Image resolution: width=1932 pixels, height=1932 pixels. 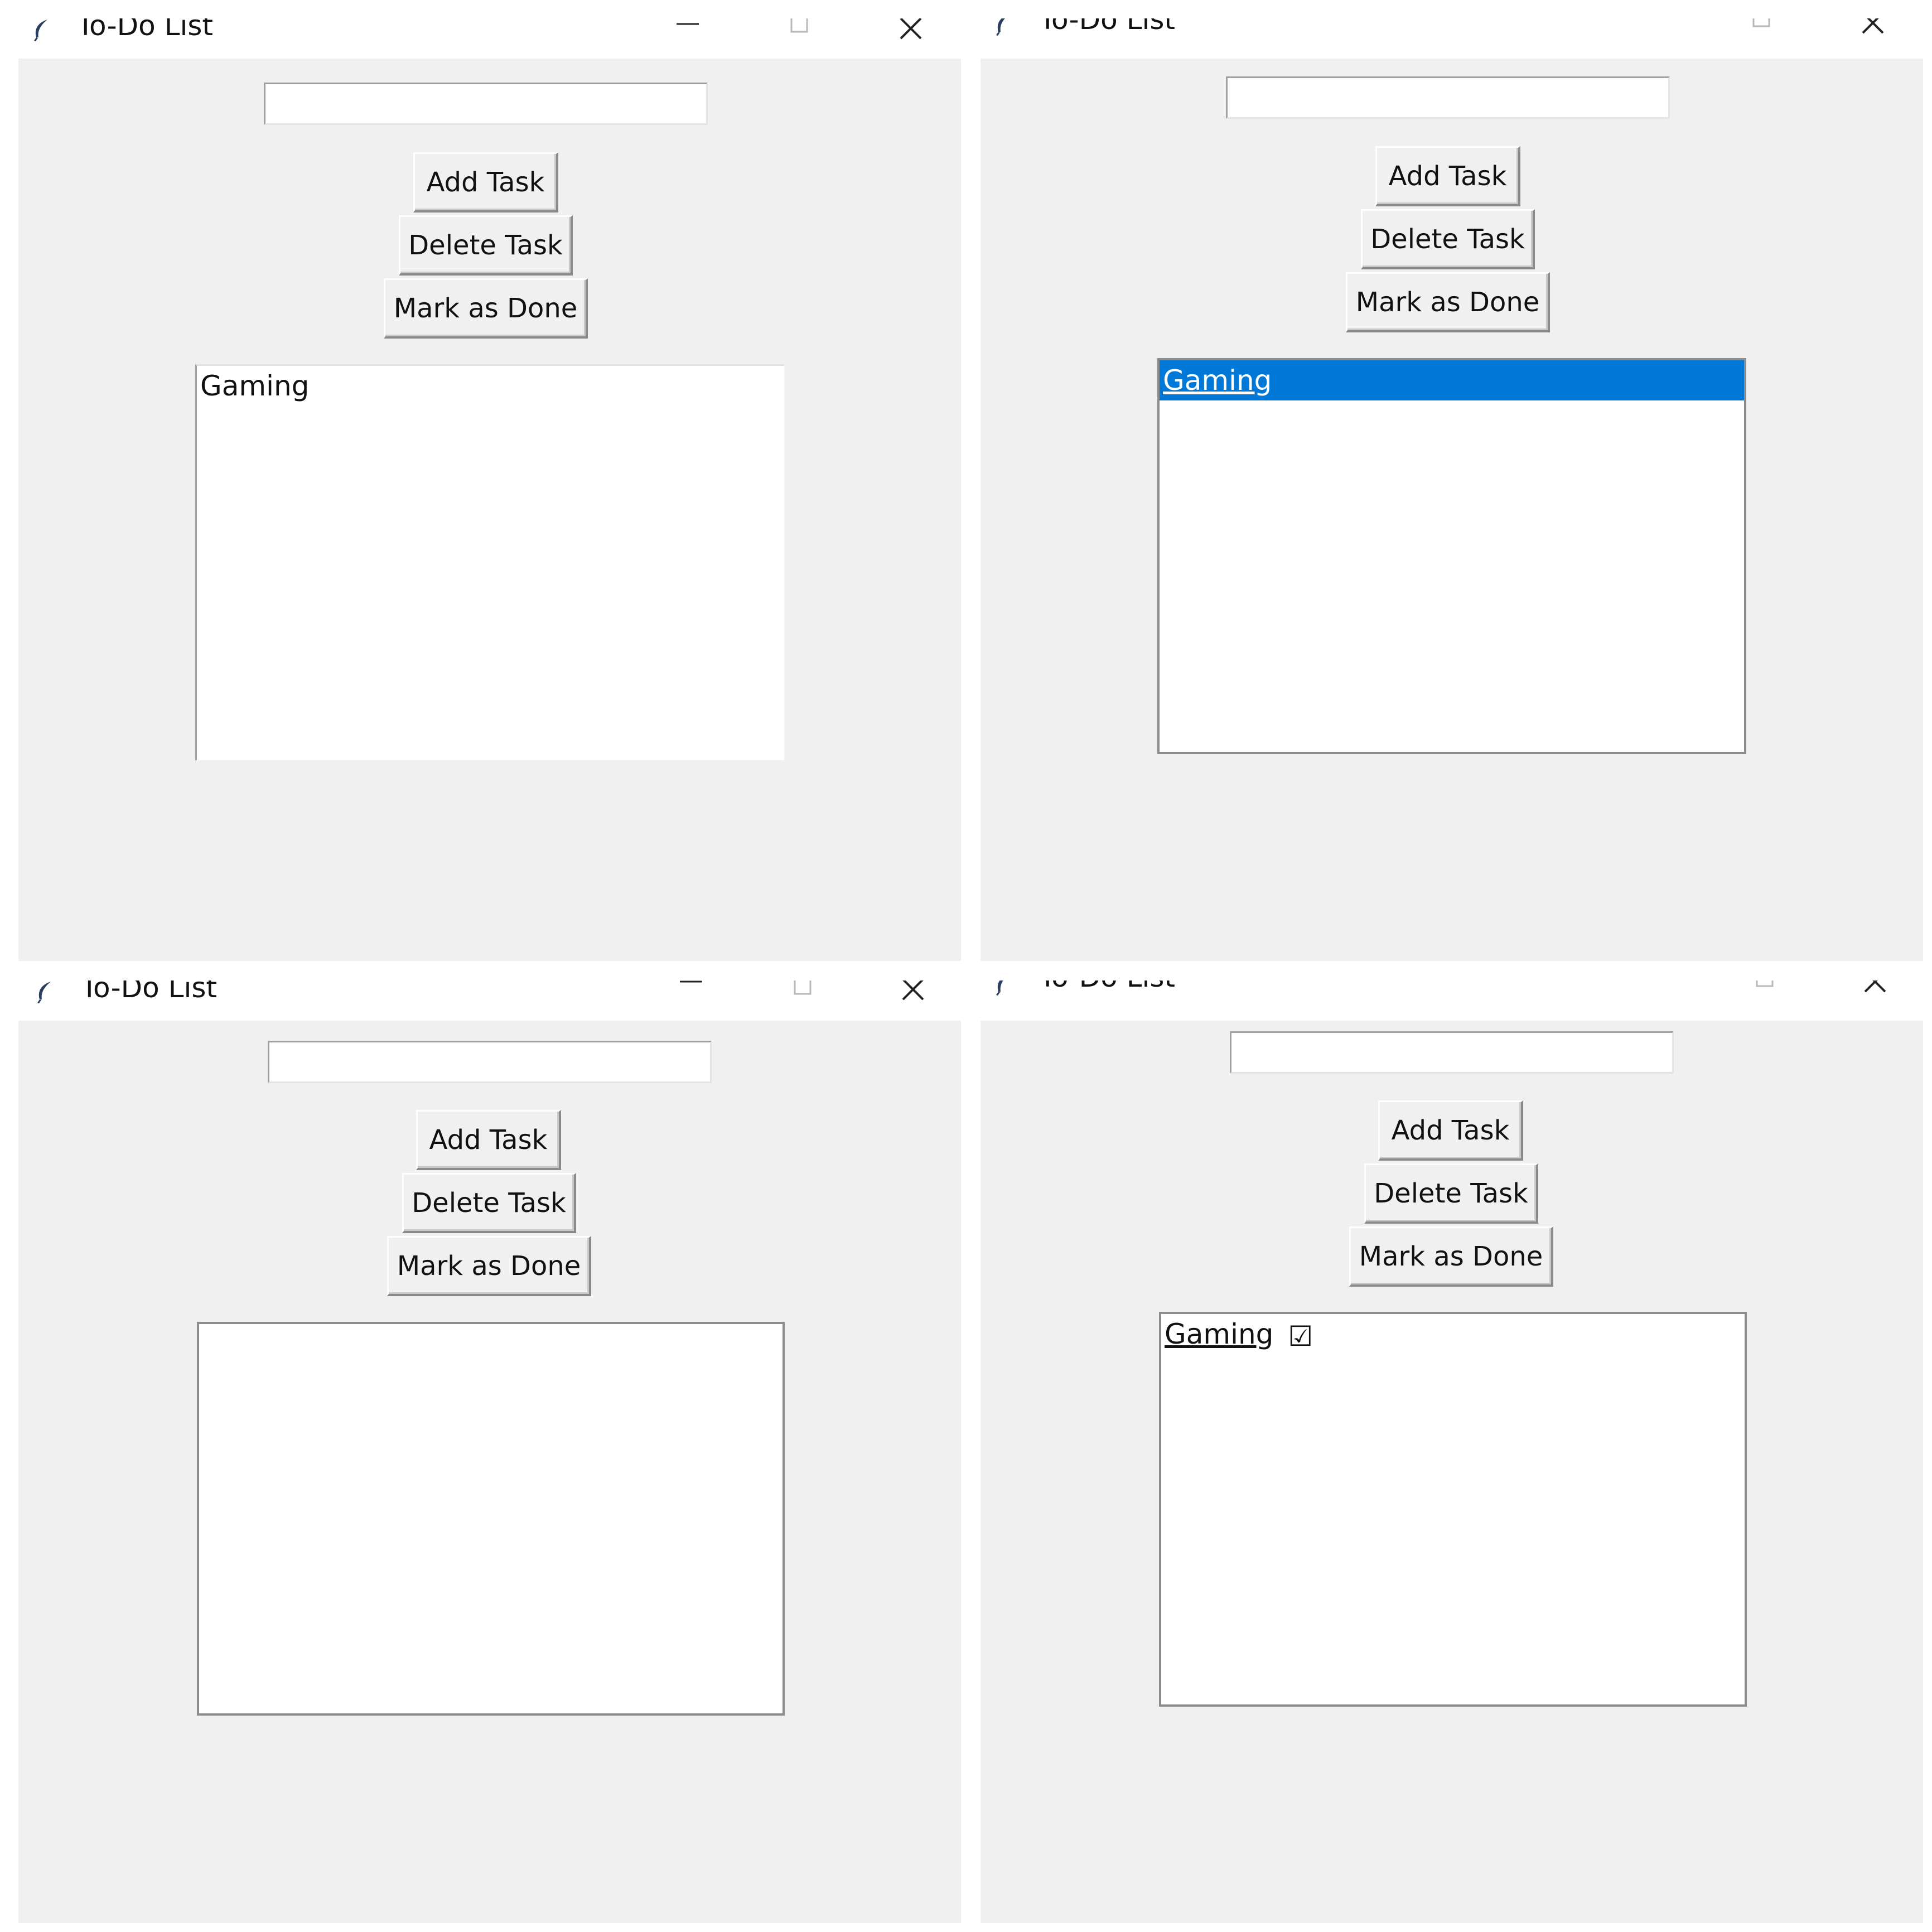 What do you see at coordinates (1452, 380) in the screenshot?
I see `list-item-selected: Gaming` at bounding box center [1452, 380].